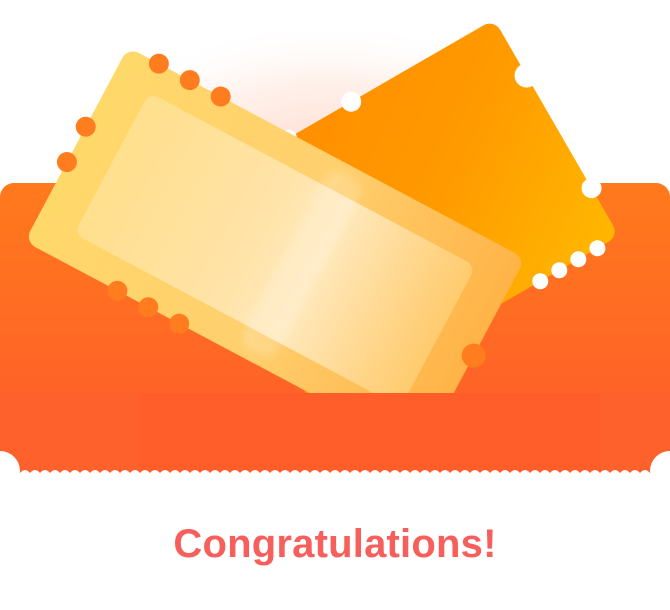 The height and width of the screenshot is (610, 670). What do you see at coordinates (370, 433) in the screenshot?
I see `envelope-front-shade` at bounding box center [370, 433].